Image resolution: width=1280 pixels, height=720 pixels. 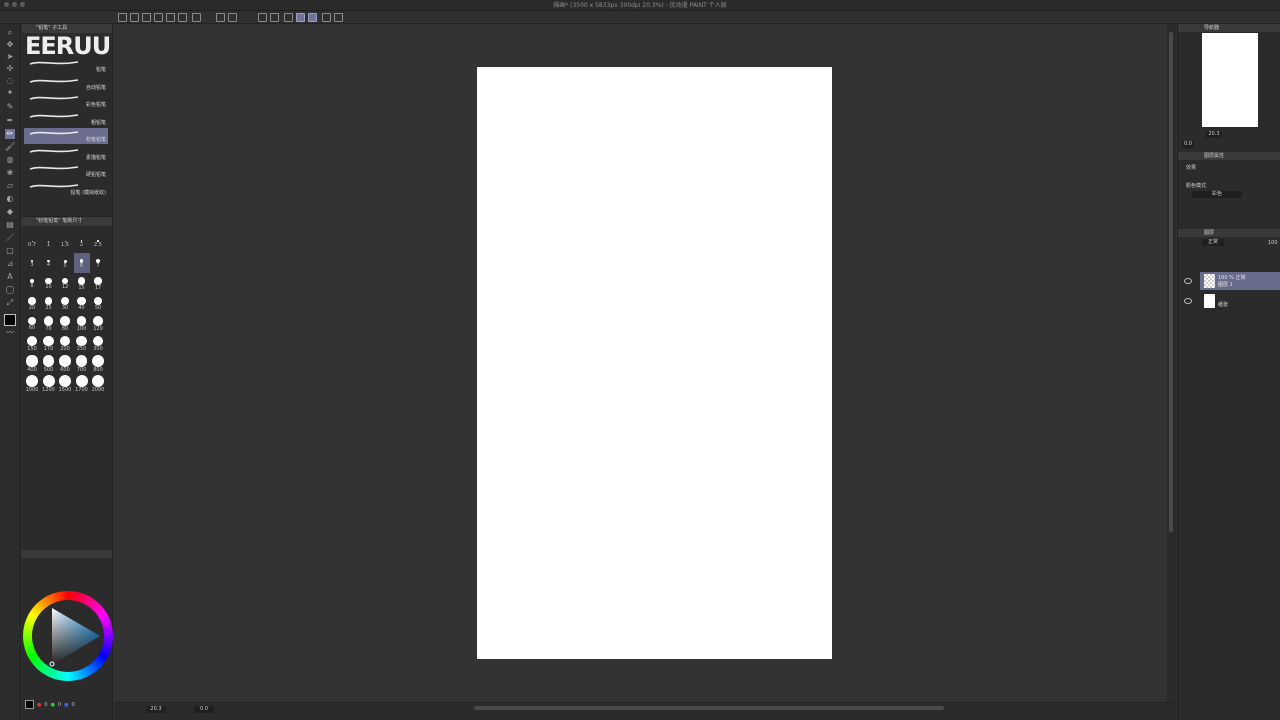 I want to click on eraser-tool-icon: ▱, so click(x=10, y=186).